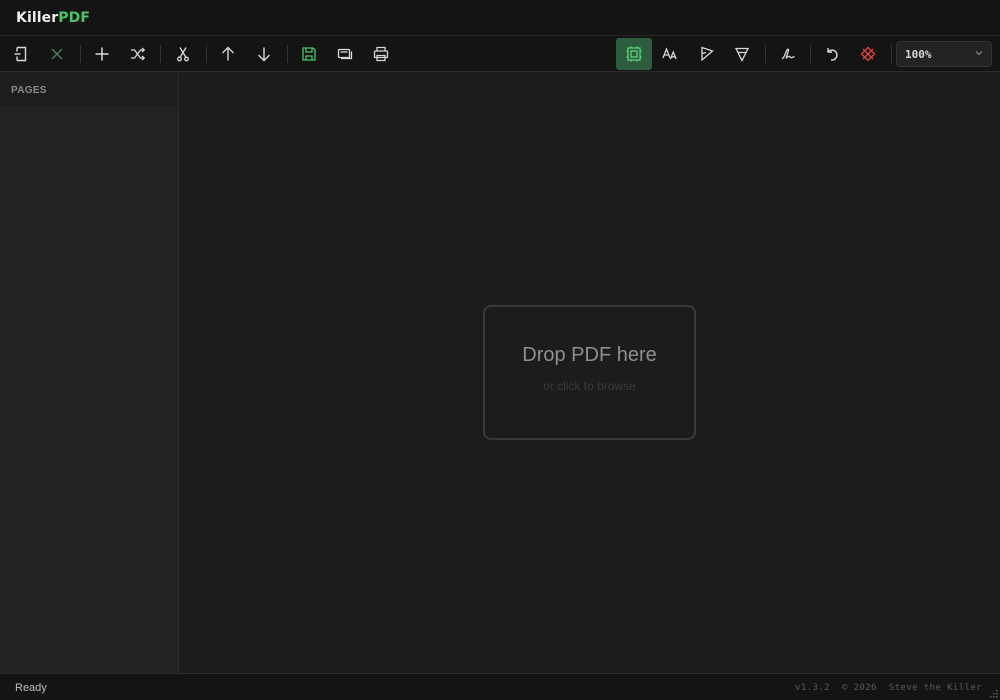 This screenshot has width=1000, height=700. I want to click on clear-annotations-button, so click(868, 54).